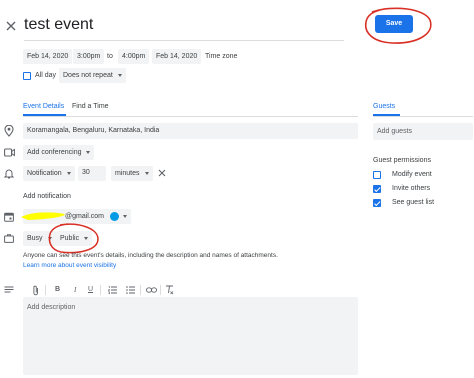 The width and height of the screenshot is (474, 378). What do you see at coordinates (377, 189) in the screenshot?
I see `invite-others-checkbox` at bounding box center [377, 189].